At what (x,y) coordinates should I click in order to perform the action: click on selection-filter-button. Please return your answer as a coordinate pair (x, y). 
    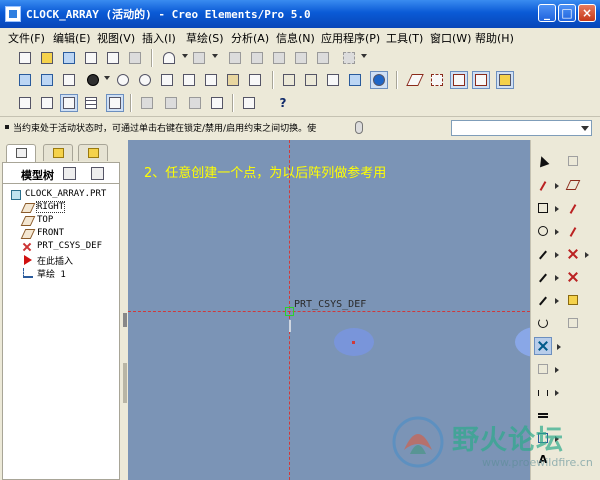
    Looking at the image, I should click on (349, 58).